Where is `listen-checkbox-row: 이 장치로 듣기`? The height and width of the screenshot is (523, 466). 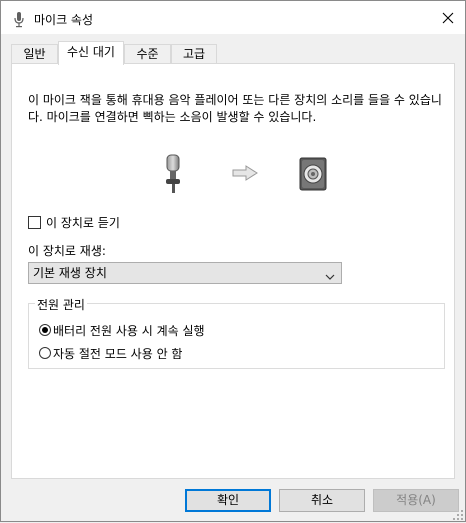
listen-checkbox-row: 이 장치로 듣기 is located at coordinates (74, 222).